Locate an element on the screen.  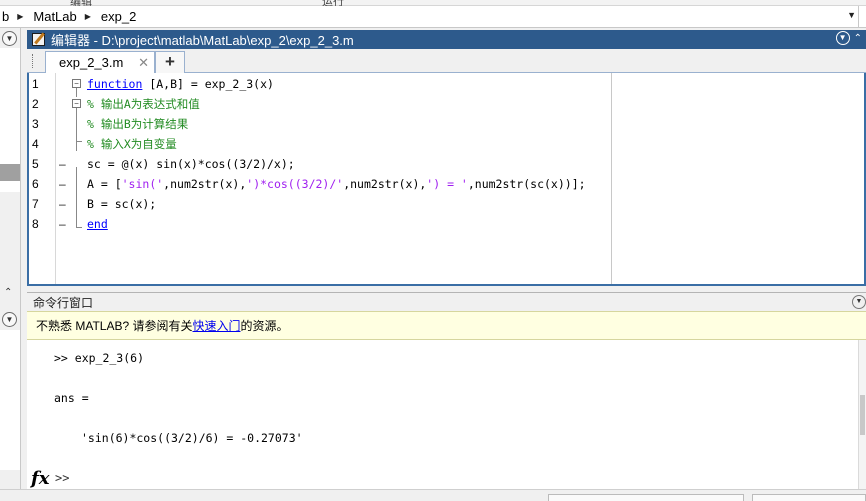
editor-tab-bar: exp_2_3.m ✕ + is located at coordinates (446, 61).